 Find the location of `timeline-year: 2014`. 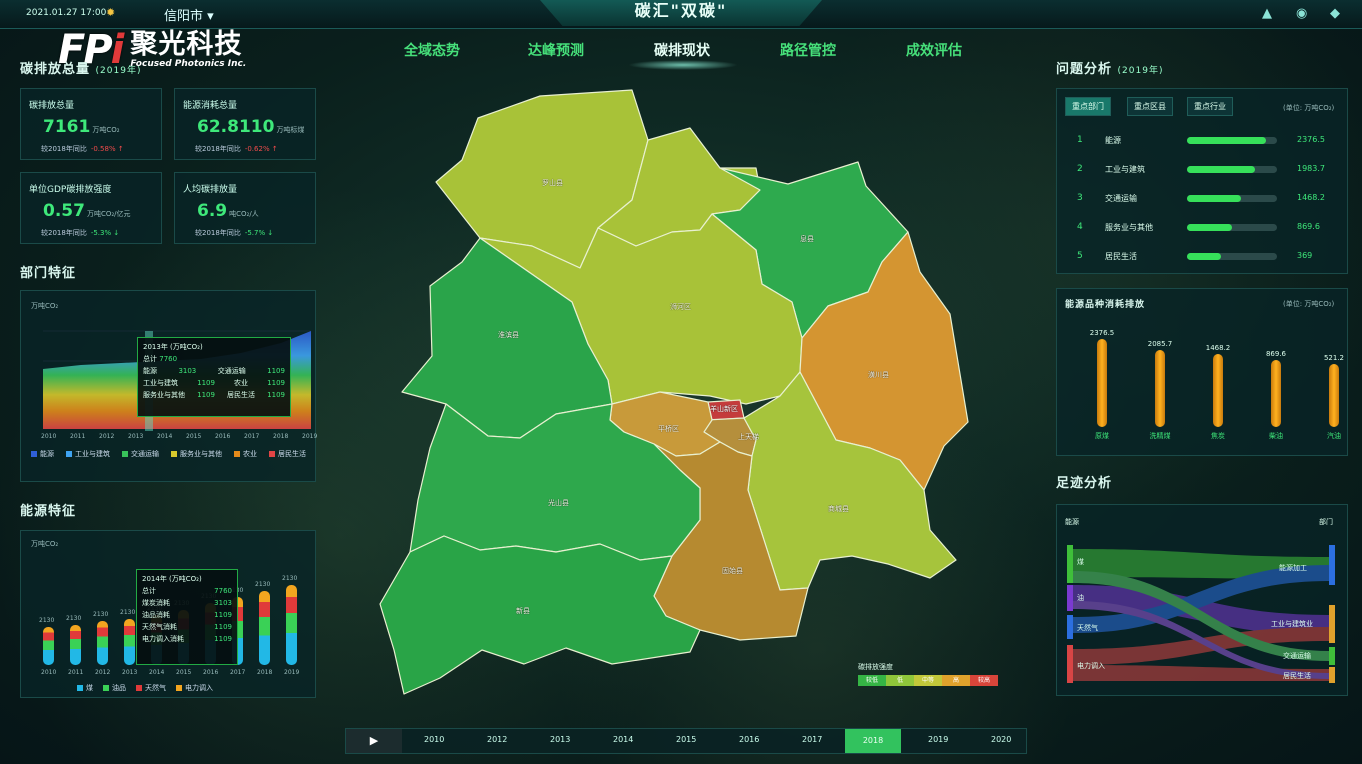

timeline-year: 2014 is located at coordinates (623, 739).